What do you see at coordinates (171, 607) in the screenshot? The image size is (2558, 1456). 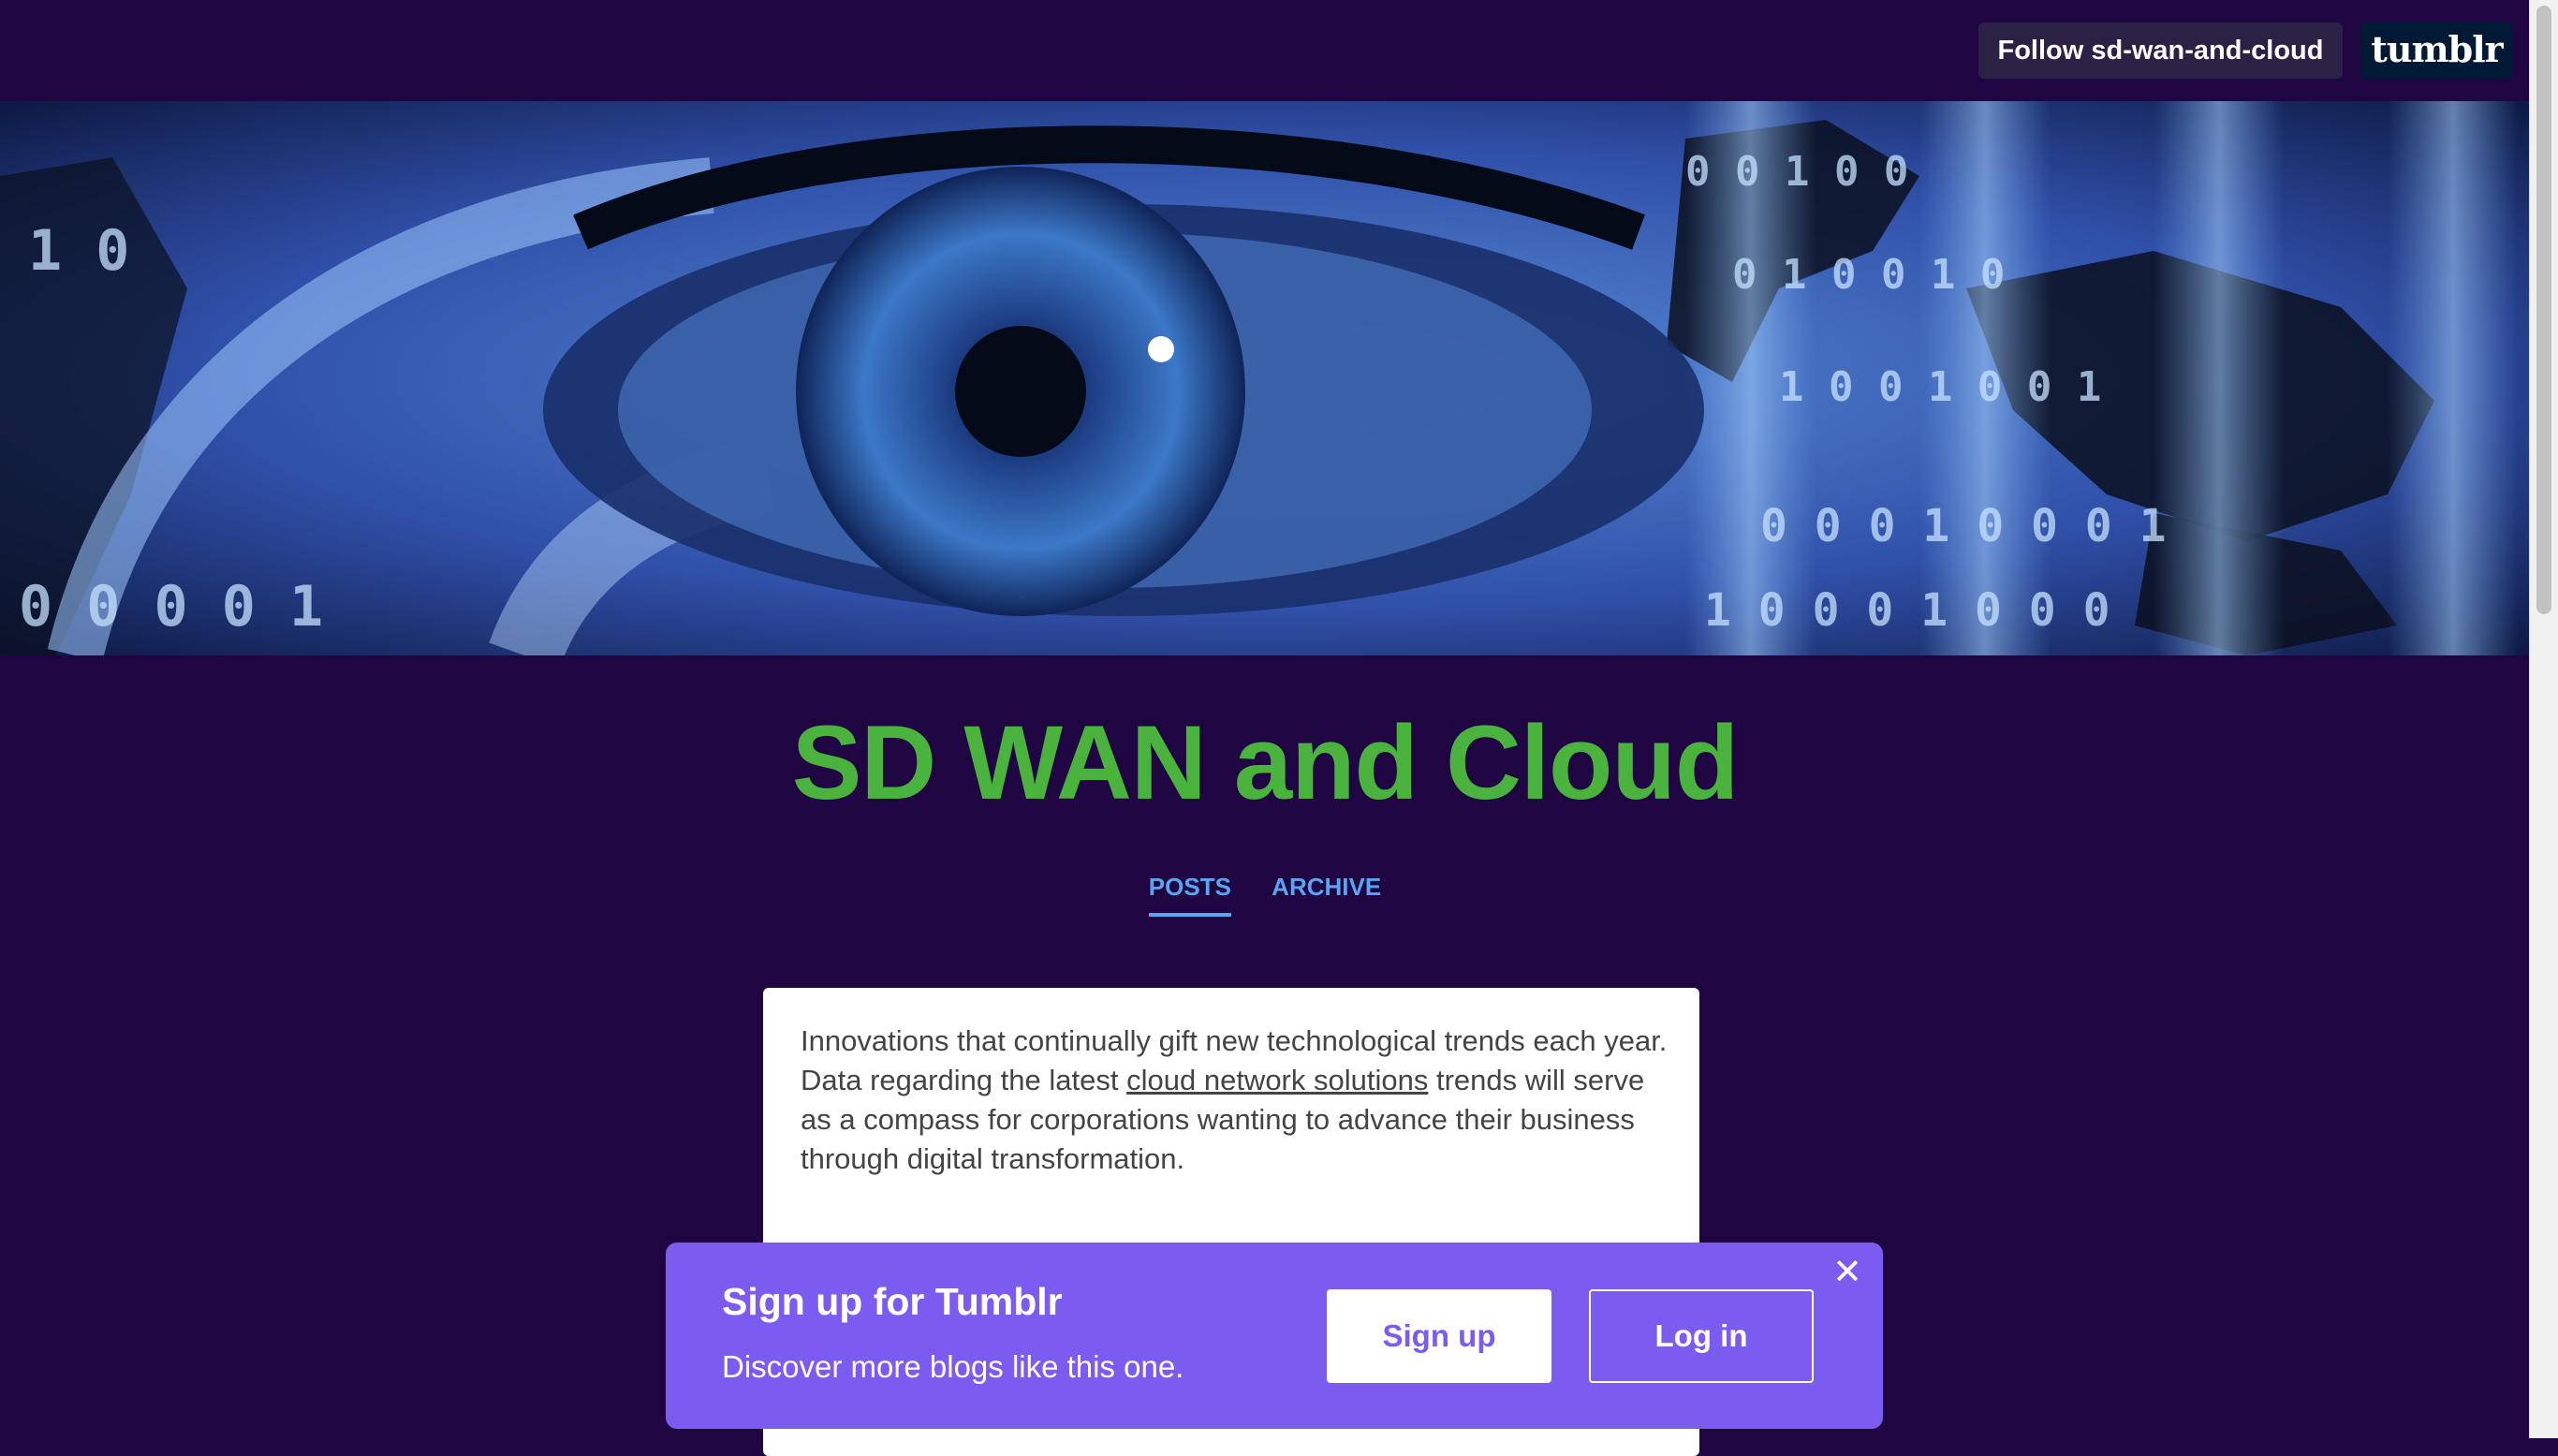 I see `svg-text: 0 0 0 0 1` at bounding box center [171, 607].